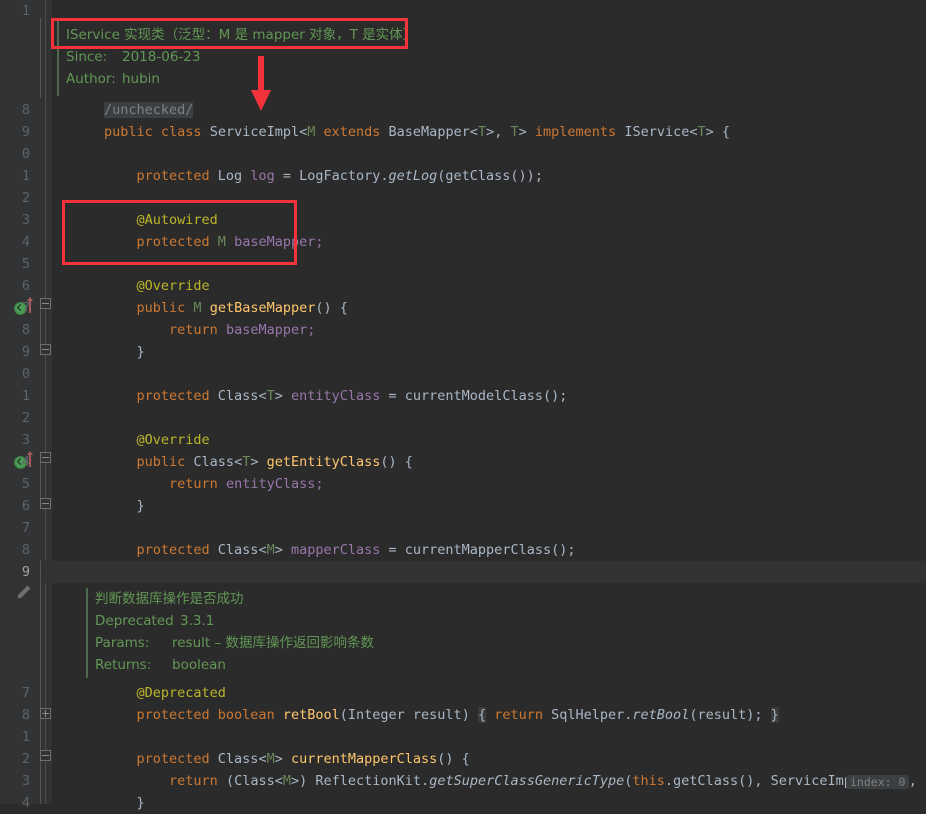 This screenshot has width=926, height=814. I want to click on code-token: currentMapperClass, so click(364, 759).